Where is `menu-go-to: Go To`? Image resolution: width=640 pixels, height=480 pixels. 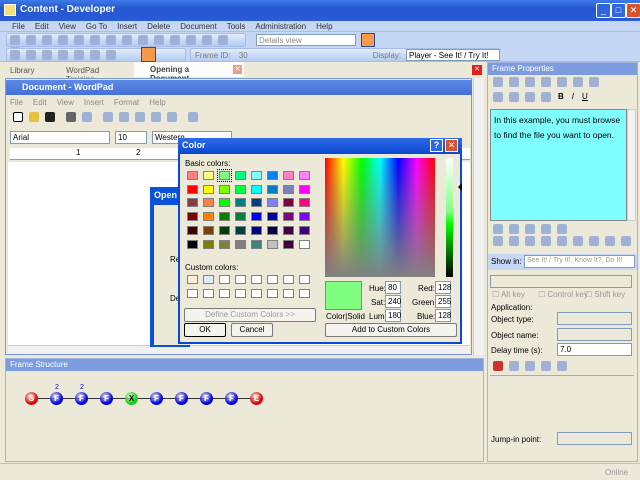
menu-go-to: Go To is located at coordinates (96, 26).